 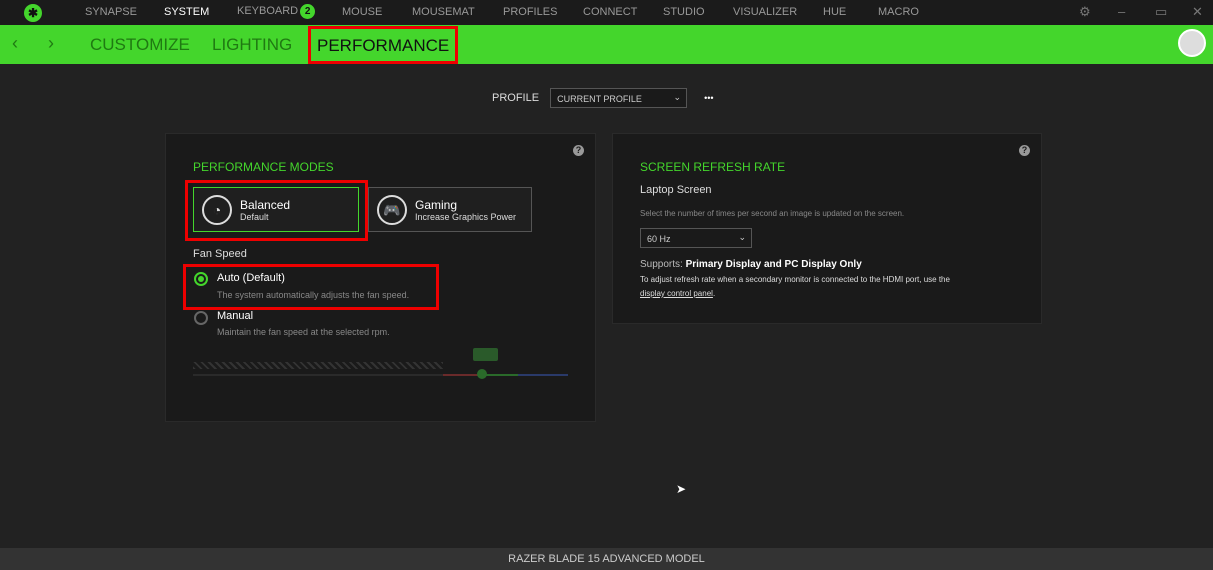 What do you see at coordinates (610, 12) in the screenshot?
I see `nav-connect: CONNECT` at bounding box center [610, 12].